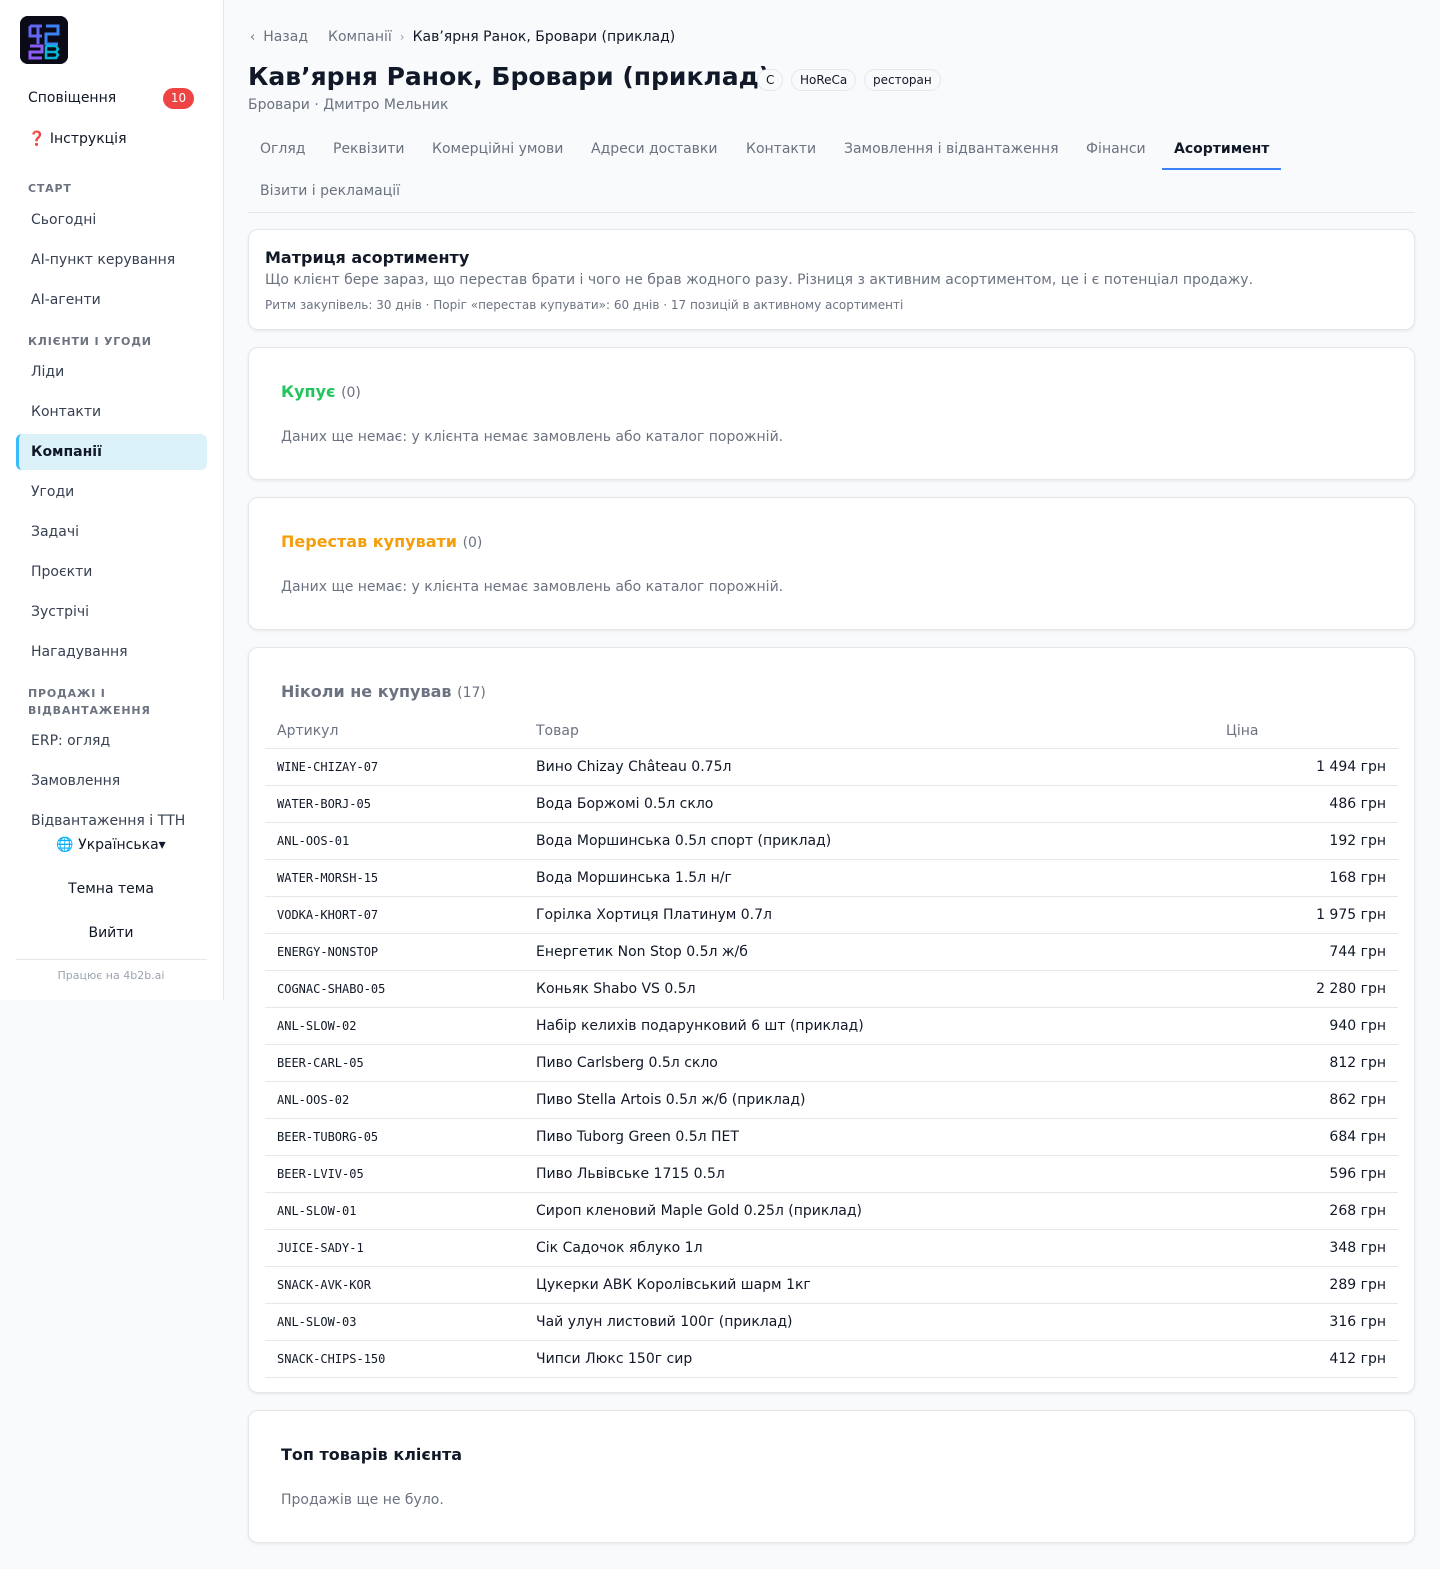  I want to click on back-link: Назад, so click(285, 37).